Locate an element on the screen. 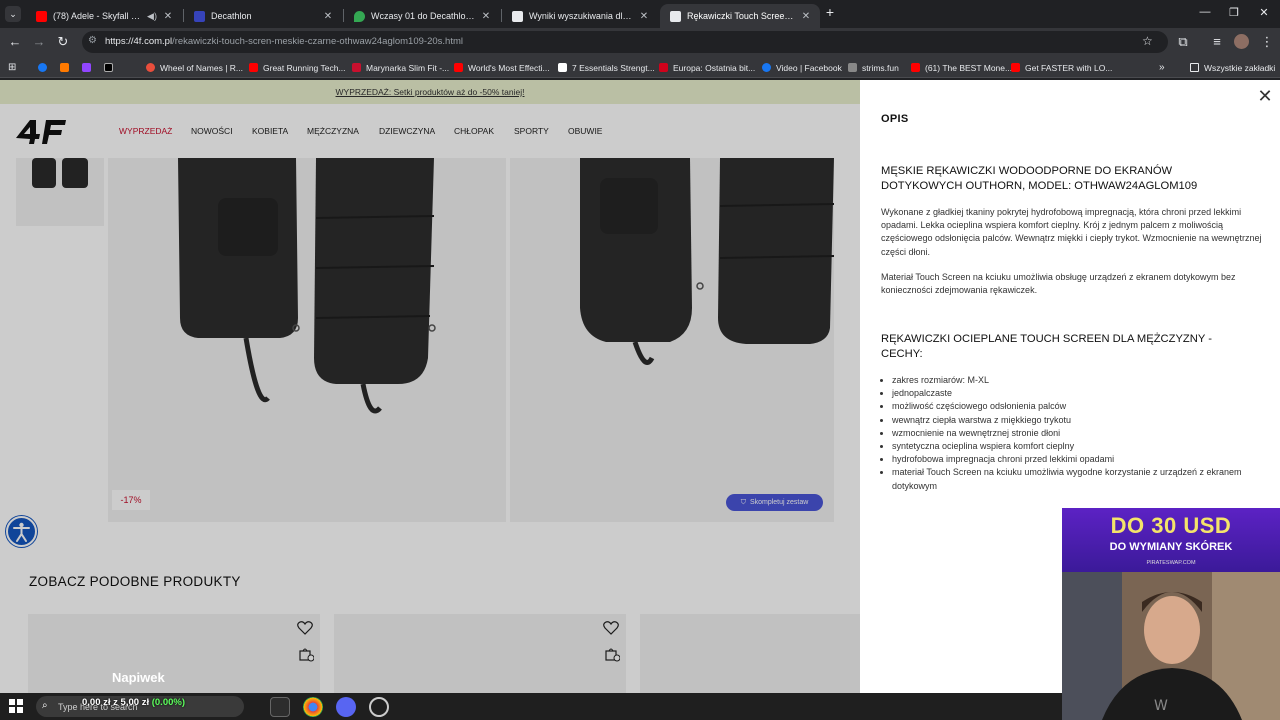  bookmark-facebook is located at coordinates (45, 67).